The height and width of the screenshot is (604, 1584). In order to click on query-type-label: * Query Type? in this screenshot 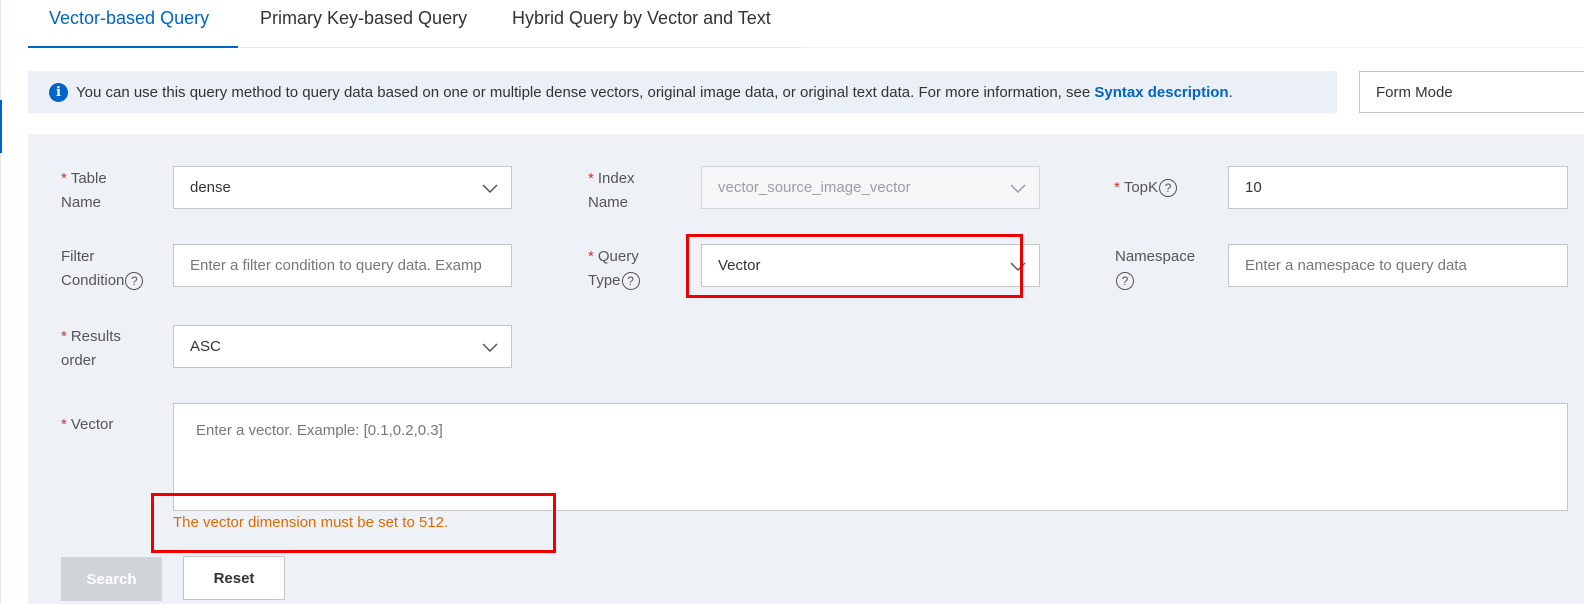, I will do `click(614, 269)`.